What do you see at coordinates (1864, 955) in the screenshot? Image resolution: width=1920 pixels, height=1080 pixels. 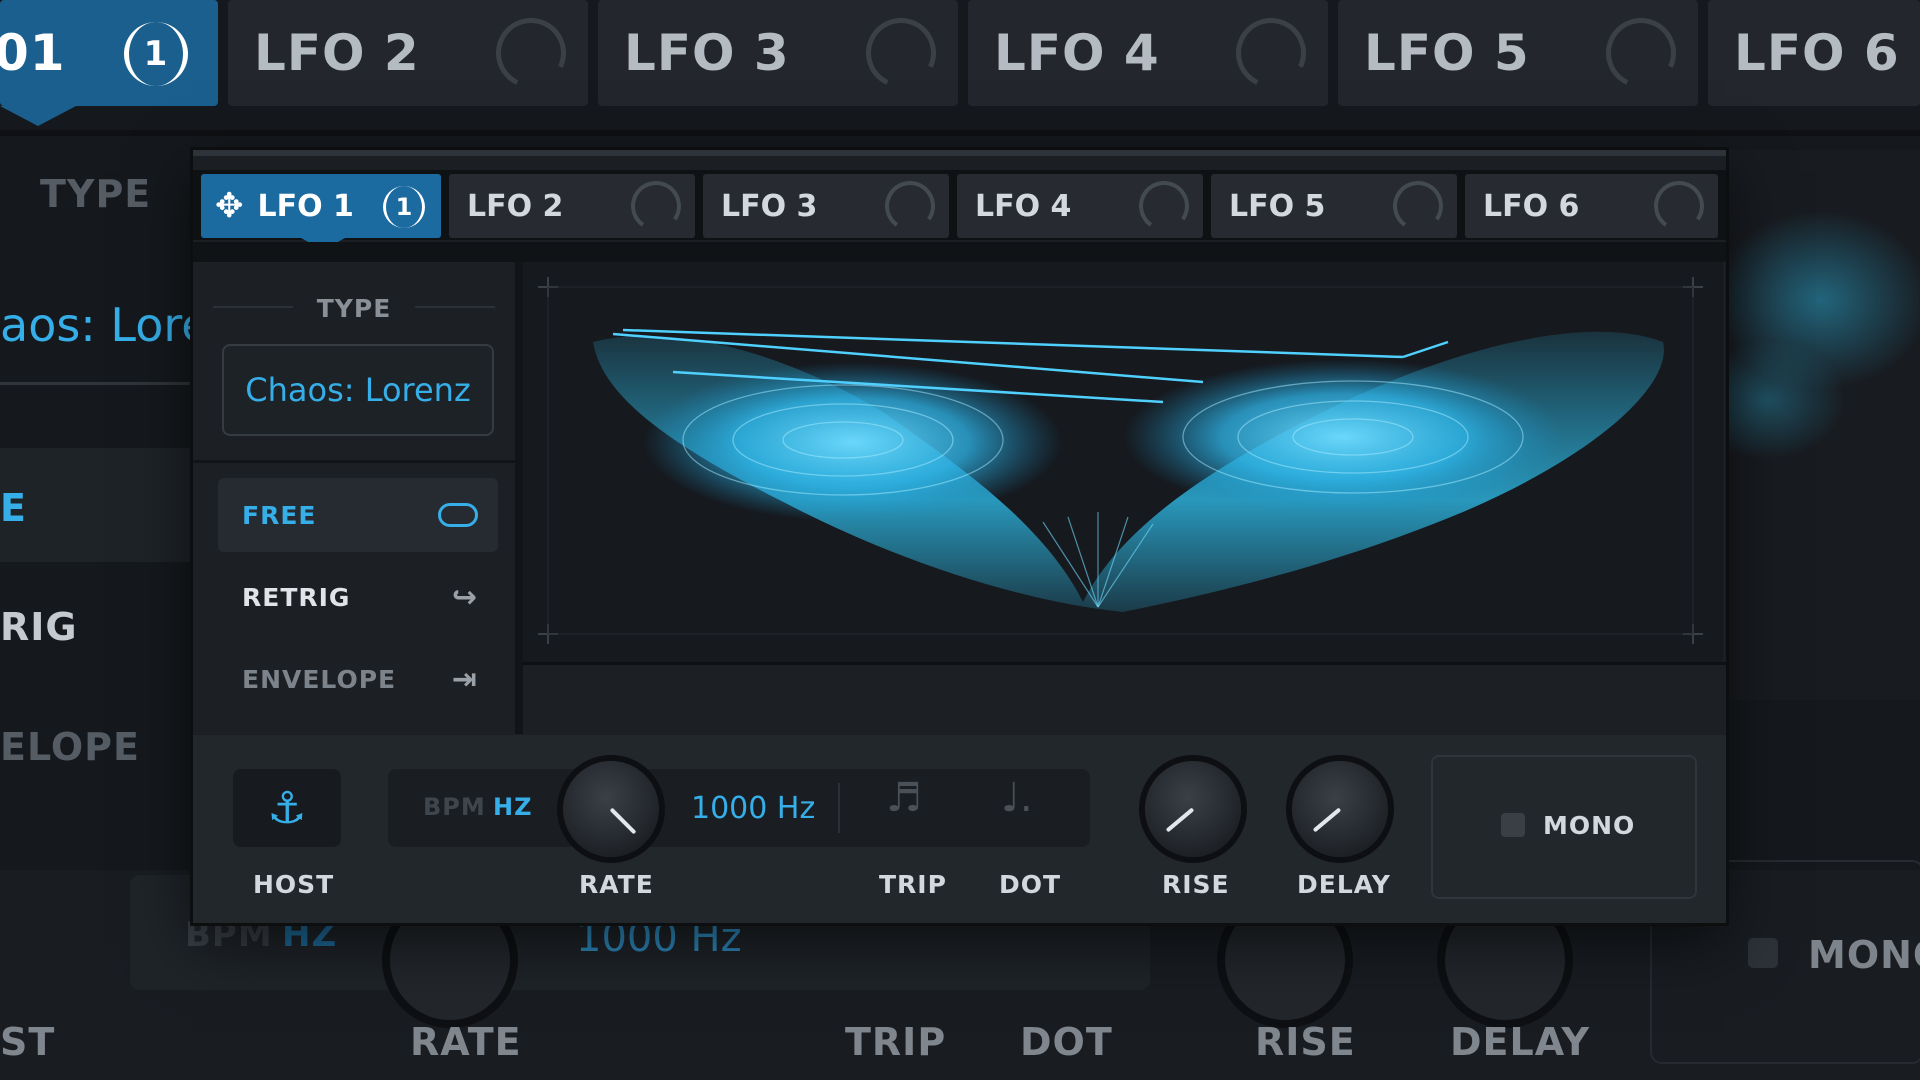 I see `bg-mono-label: MONO` at bounding box center [1864, 955].